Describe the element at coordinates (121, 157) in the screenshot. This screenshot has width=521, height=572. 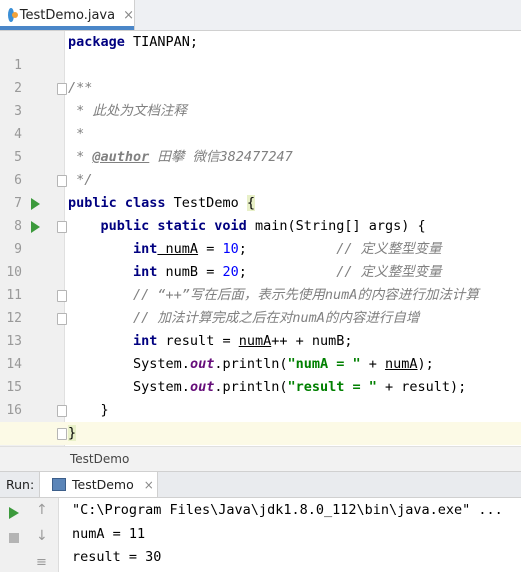
I see `javadoc-tag: @author` at that location.